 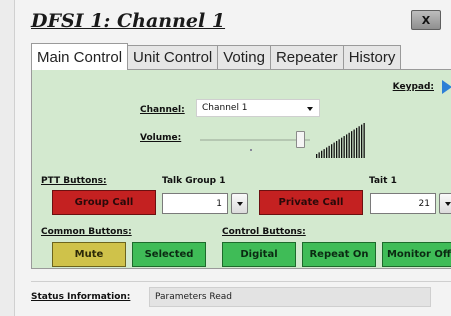 I want to click on volume-label: Volume:, so click(x=161, y=138).